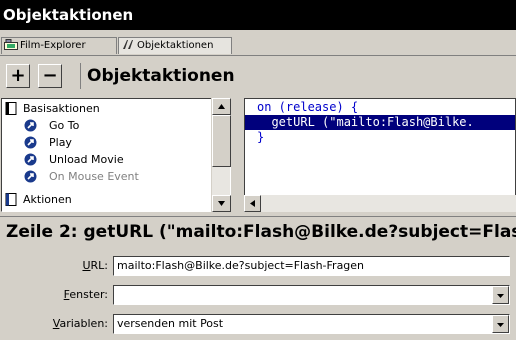  Describe the element at coordinates (311, 324) in the screenshot. I see `variablen-select: versenden mit Post` at that location.